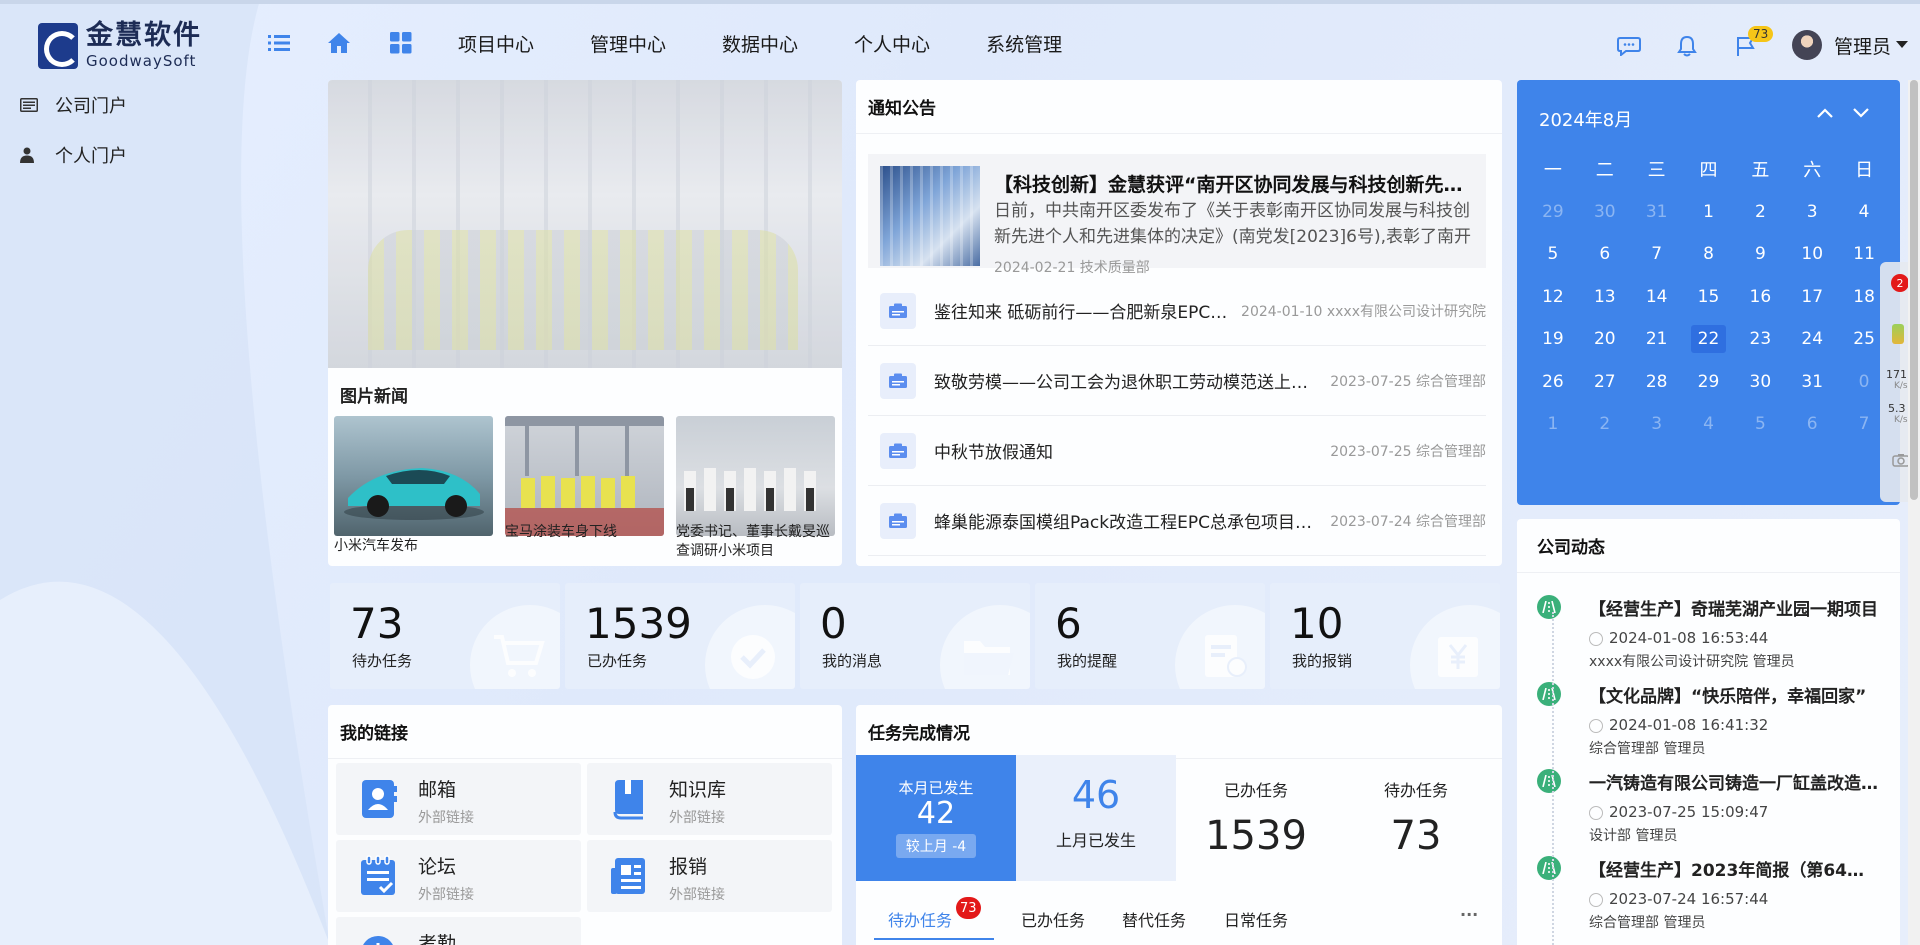  What do you see at coordinates (1469, 914) in the screenshot?
I see `more-tabs-button: ···` at bounding box center [1469, 914].